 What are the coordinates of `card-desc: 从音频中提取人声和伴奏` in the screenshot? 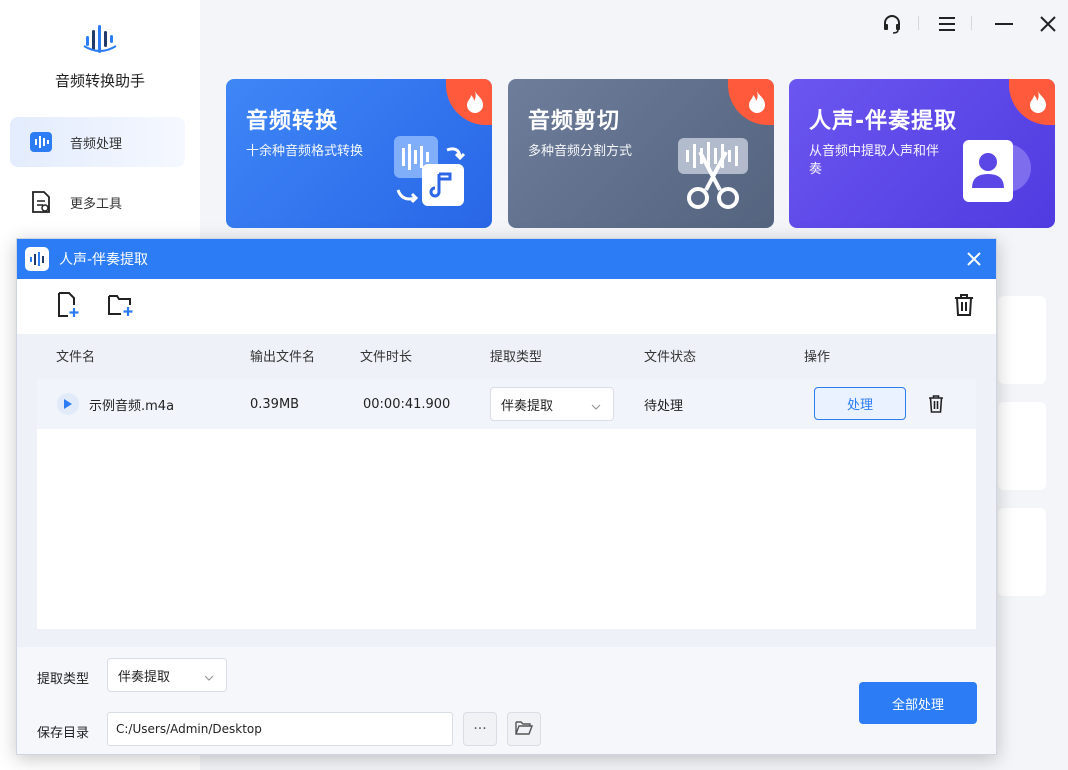 It's located at (874, 160).